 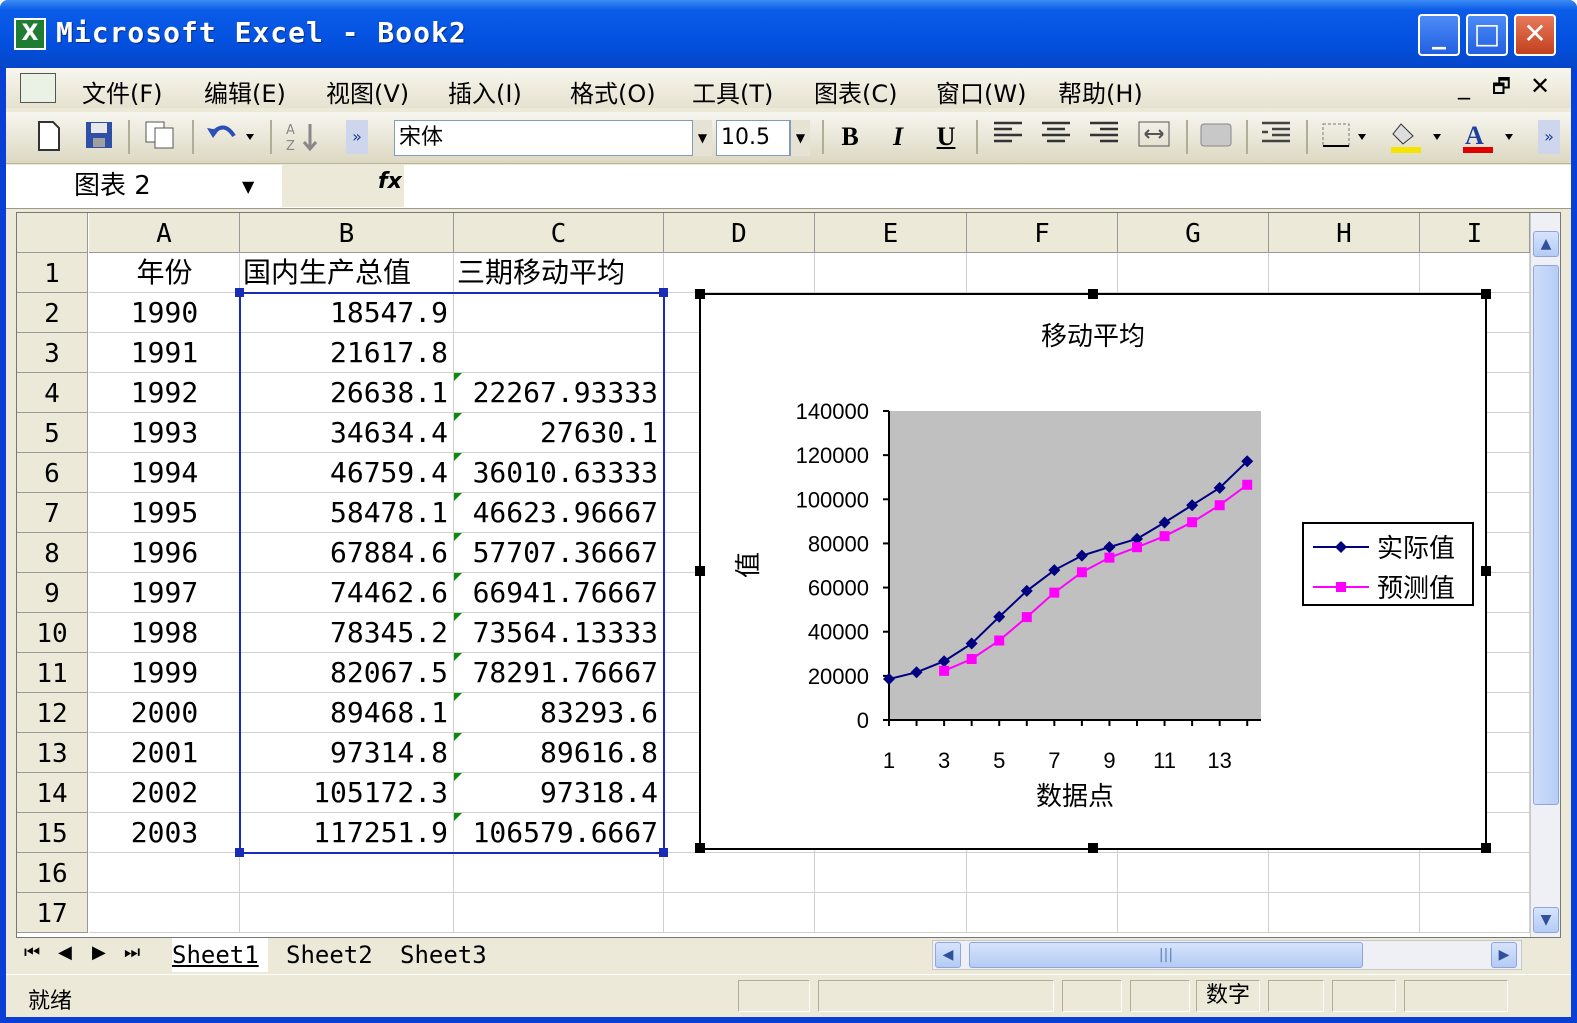 I want to click on underline-icon: U, so click(x=946, y=137).